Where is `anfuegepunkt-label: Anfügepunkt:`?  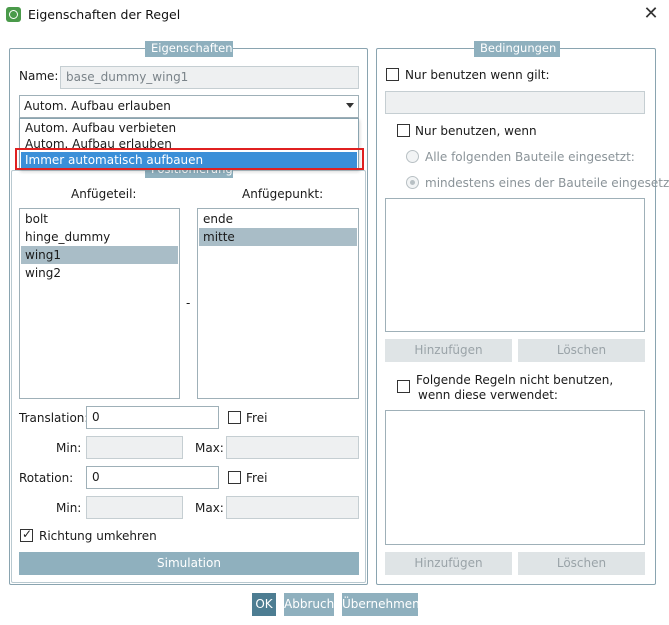 anfuegepunkt-label: Anfügepunkt: is located at coordinates (283, 194).